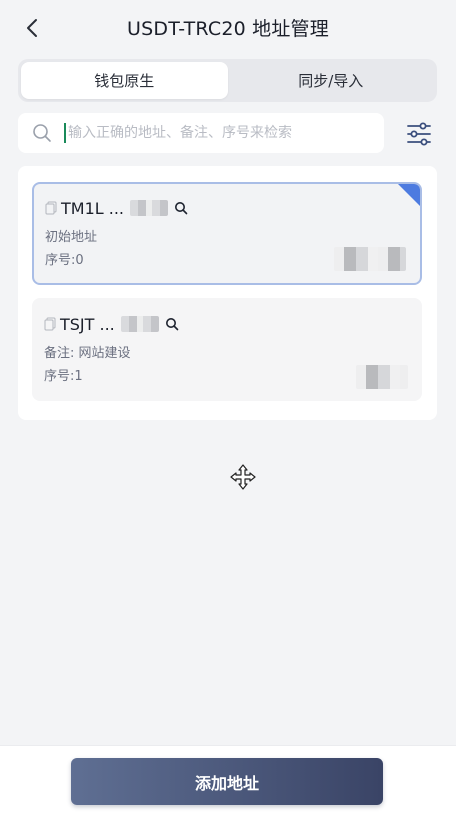 This screenshot has height=820, width=456. I want to click on address-label: 初始地址, so click(71, 237).